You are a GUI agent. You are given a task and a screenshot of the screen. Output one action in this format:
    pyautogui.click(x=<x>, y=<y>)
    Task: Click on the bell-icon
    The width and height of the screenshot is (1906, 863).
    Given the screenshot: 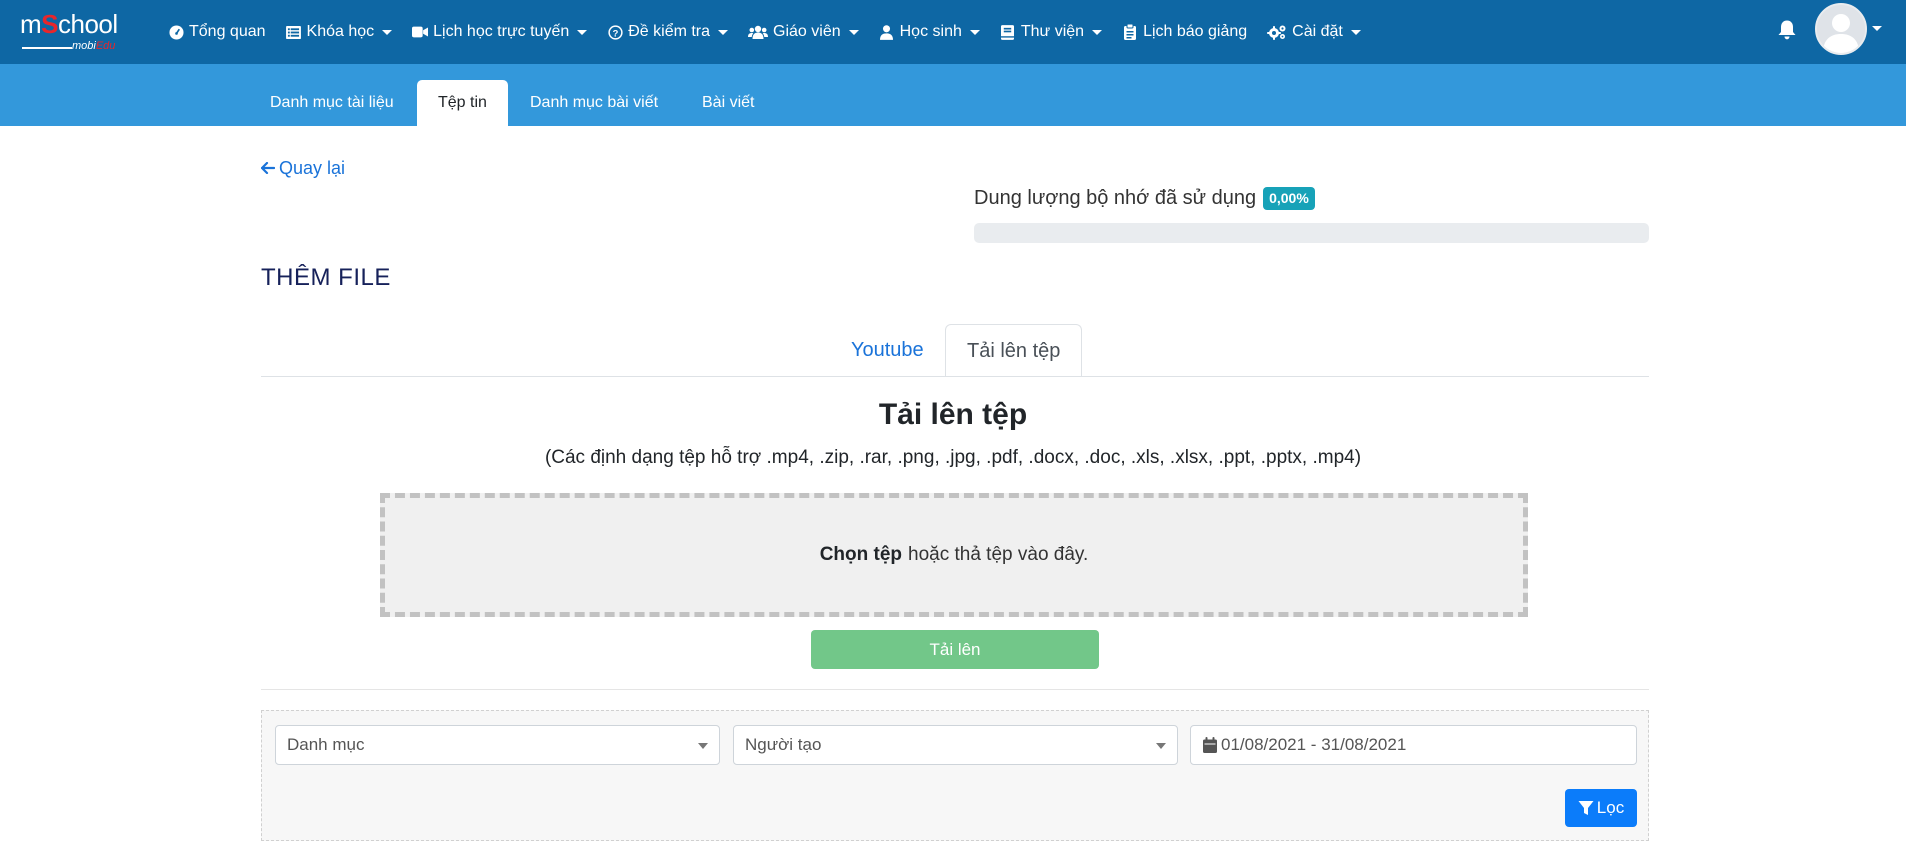 What is the action you would take?
    pyautogui.click(x=1787, y=30)
    